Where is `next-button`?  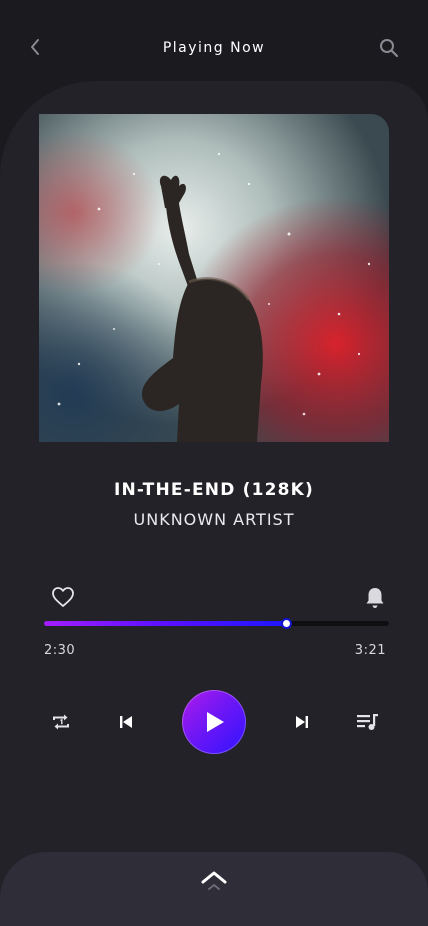 next-button is located at coordinates (302, 722).